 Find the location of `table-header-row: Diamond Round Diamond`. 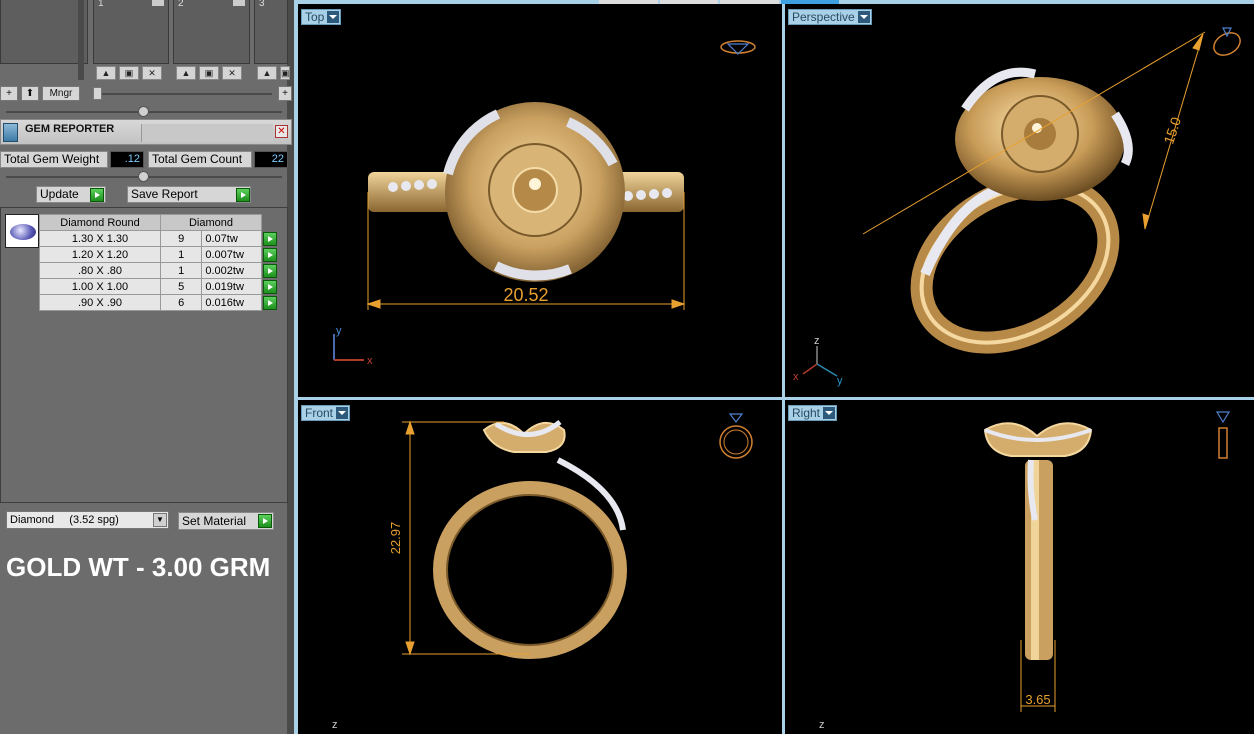

table-header-row: Diamond Round Diamond is located at coordinates (159, 222).